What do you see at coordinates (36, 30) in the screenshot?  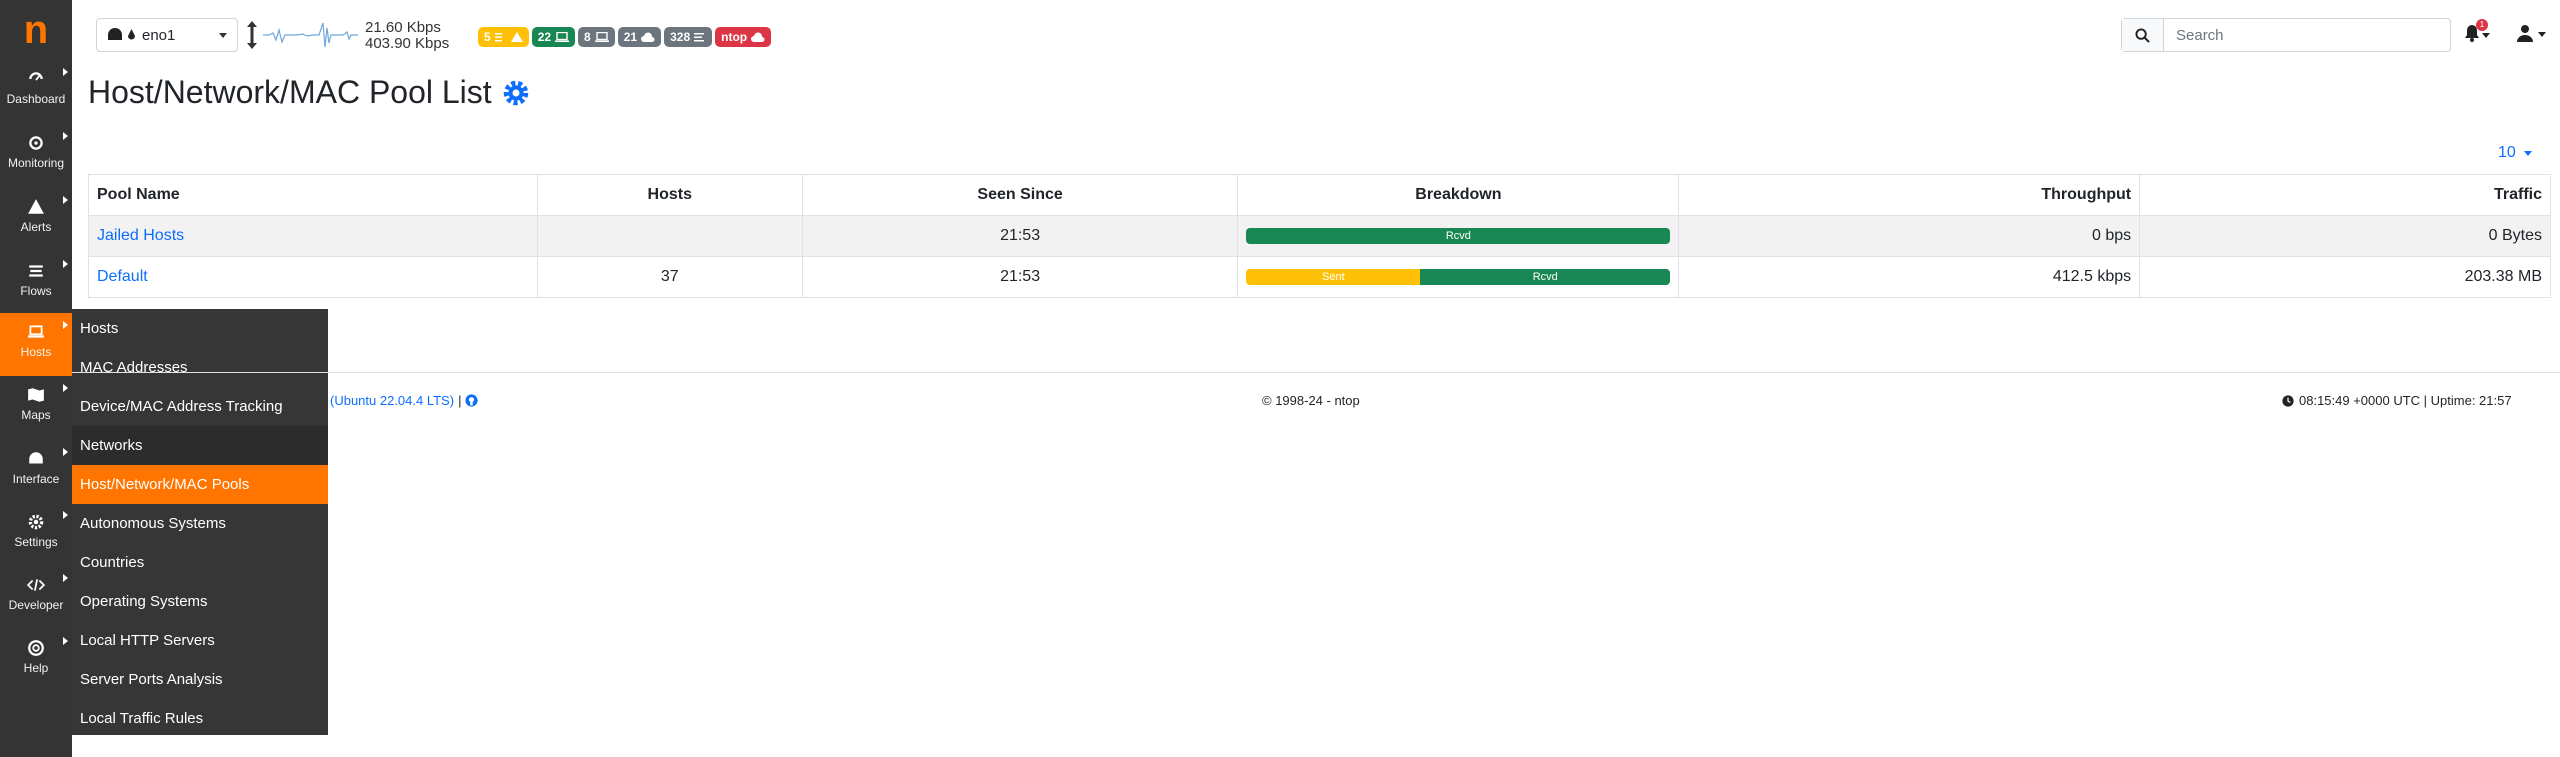 I see `ntop-logo: n` at bounding box center [36, 30].